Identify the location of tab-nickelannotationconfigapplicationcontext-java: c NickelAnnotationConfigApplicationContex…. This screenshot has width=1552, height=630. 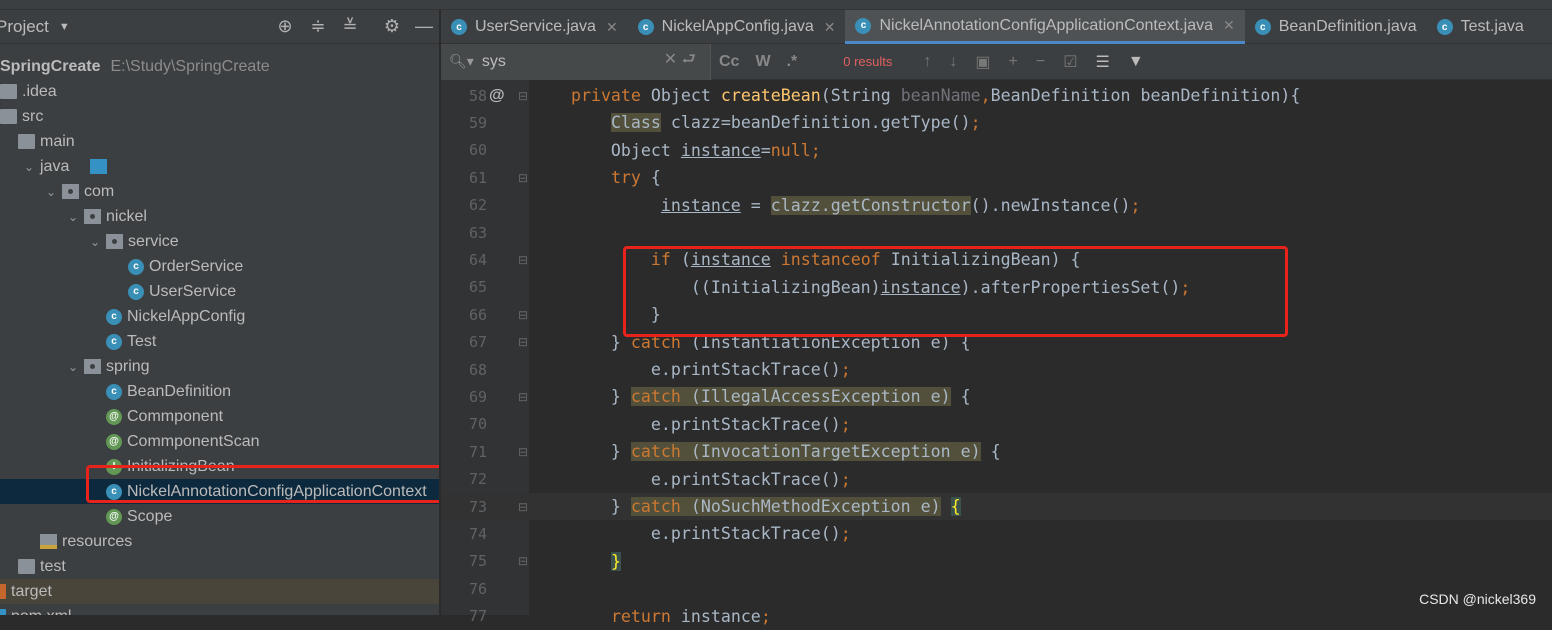
(1045, 27).